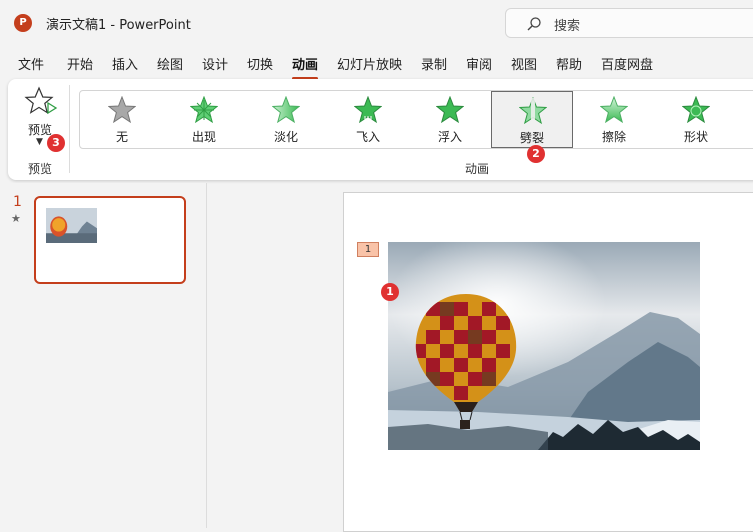 The height and width of the screenshot is (532, 753). What do you see at coordinates (23, 23) in the screenshot?
I see `powerpoint-logo-icon: P` at bounding box center [23, 23].